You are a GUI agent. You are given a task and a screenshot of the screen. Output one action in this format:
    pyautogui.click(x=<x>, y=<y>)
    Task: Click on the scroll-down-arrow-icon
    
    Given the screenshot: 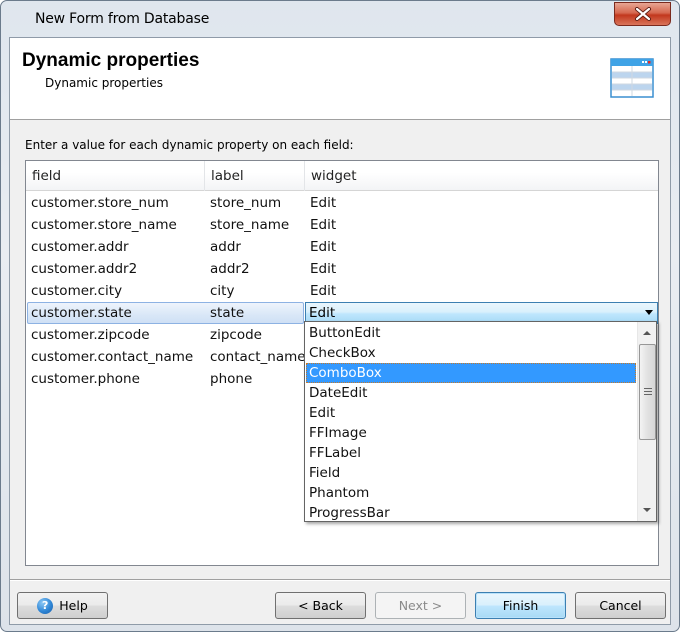 What is the action you would take?
    pyautogui.click(x=647, y=510)
    